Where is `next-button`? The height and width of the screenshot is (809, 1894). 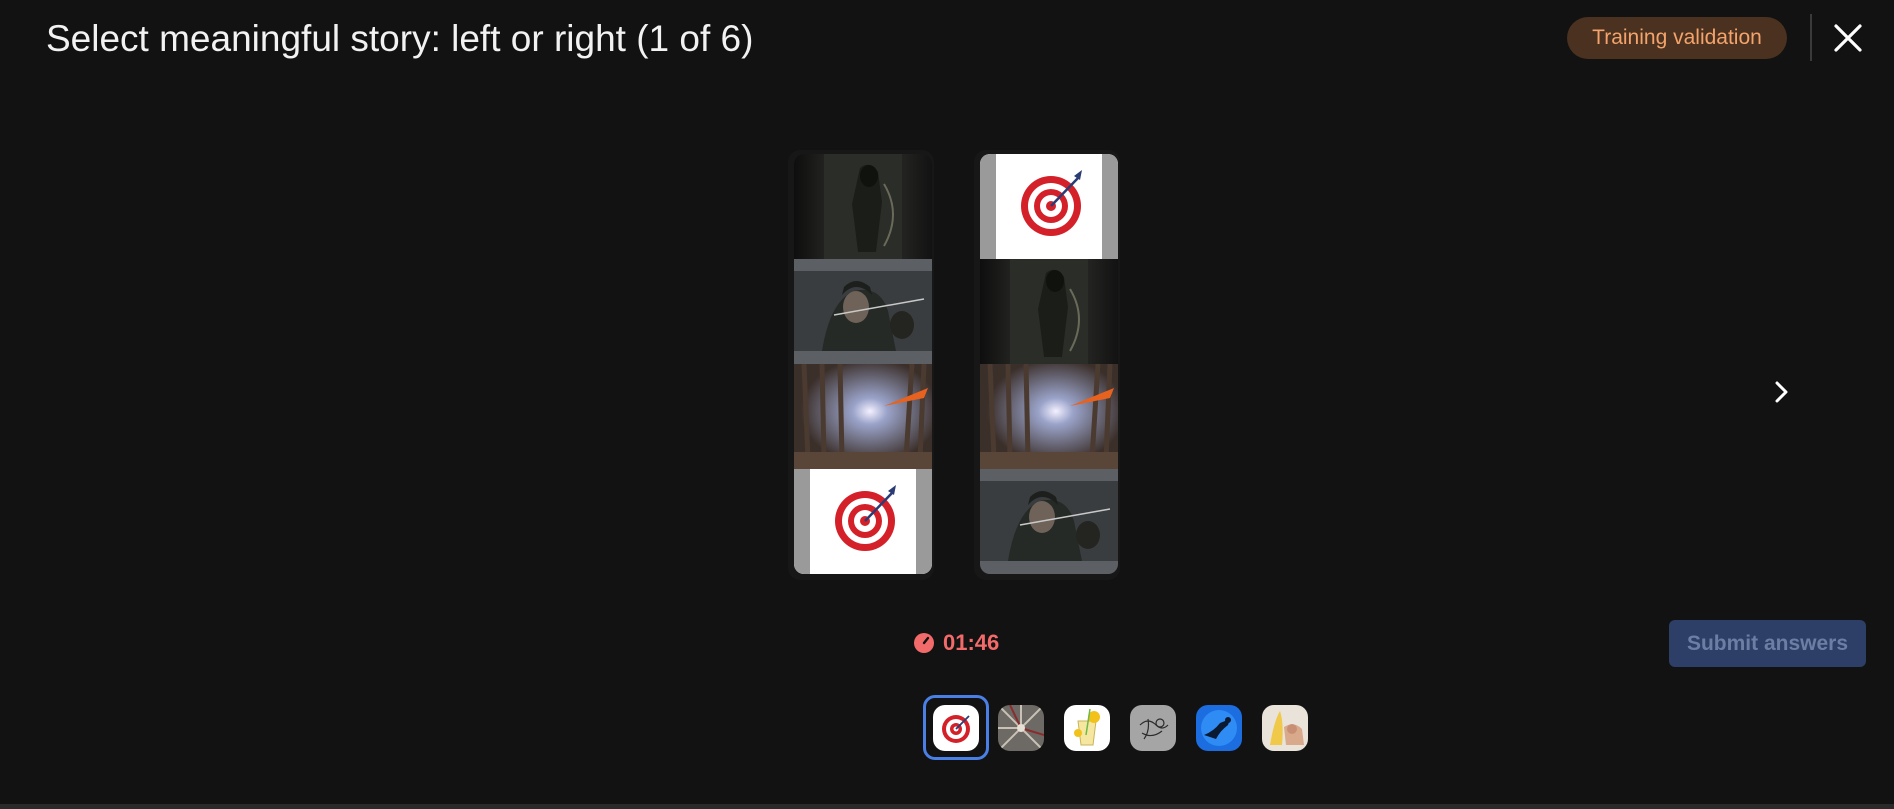
next-button is located at coordinates (1782, 392).